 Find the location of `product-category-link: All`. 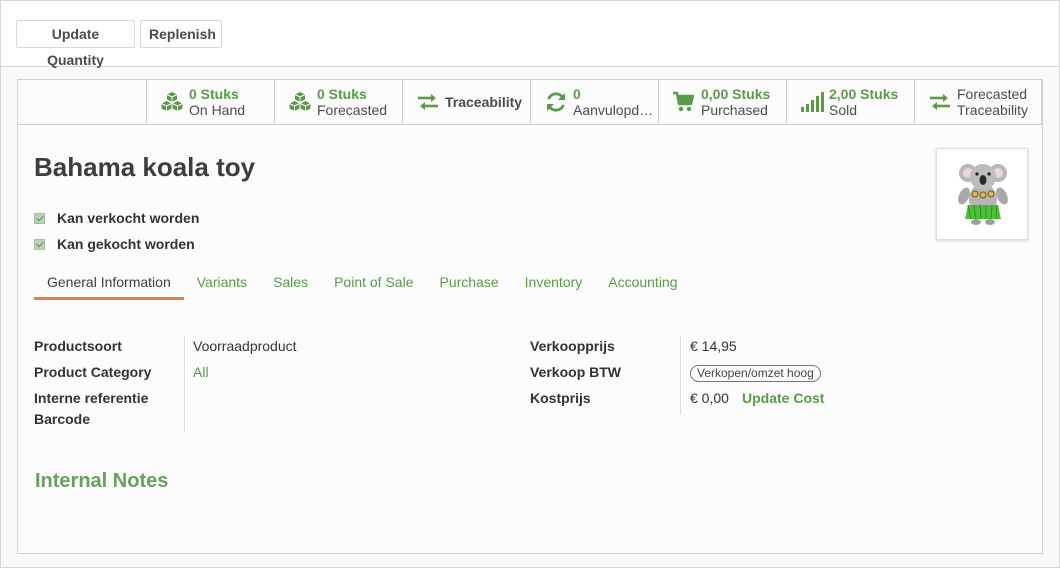

product-category-link: All is located at coordinates (201, 372).